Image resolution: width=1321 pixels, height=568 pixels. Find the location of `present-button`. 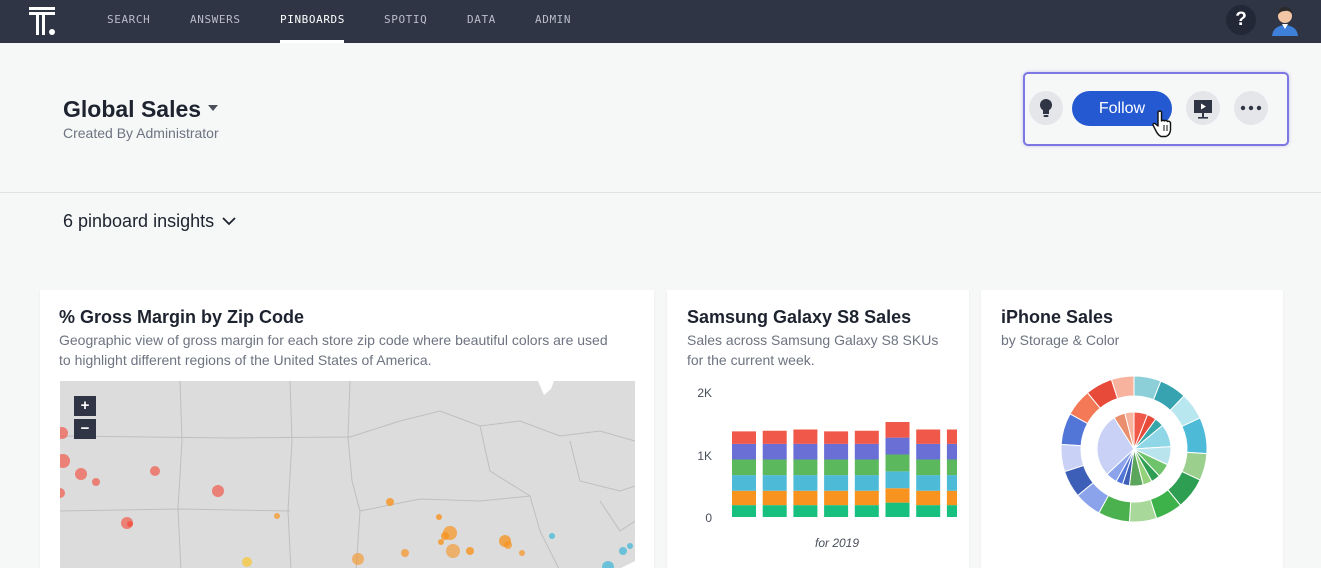

present-button is located at coordinates (1203, 108).